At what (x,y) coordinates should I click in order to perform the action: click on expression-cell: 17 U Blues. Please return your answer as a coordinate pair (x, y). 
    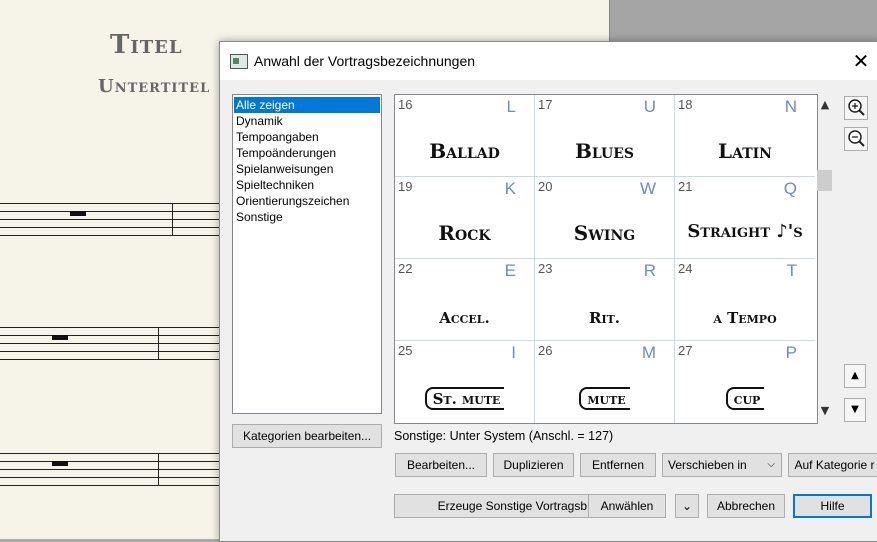
    Looking at the image, I should click on (605, 136).